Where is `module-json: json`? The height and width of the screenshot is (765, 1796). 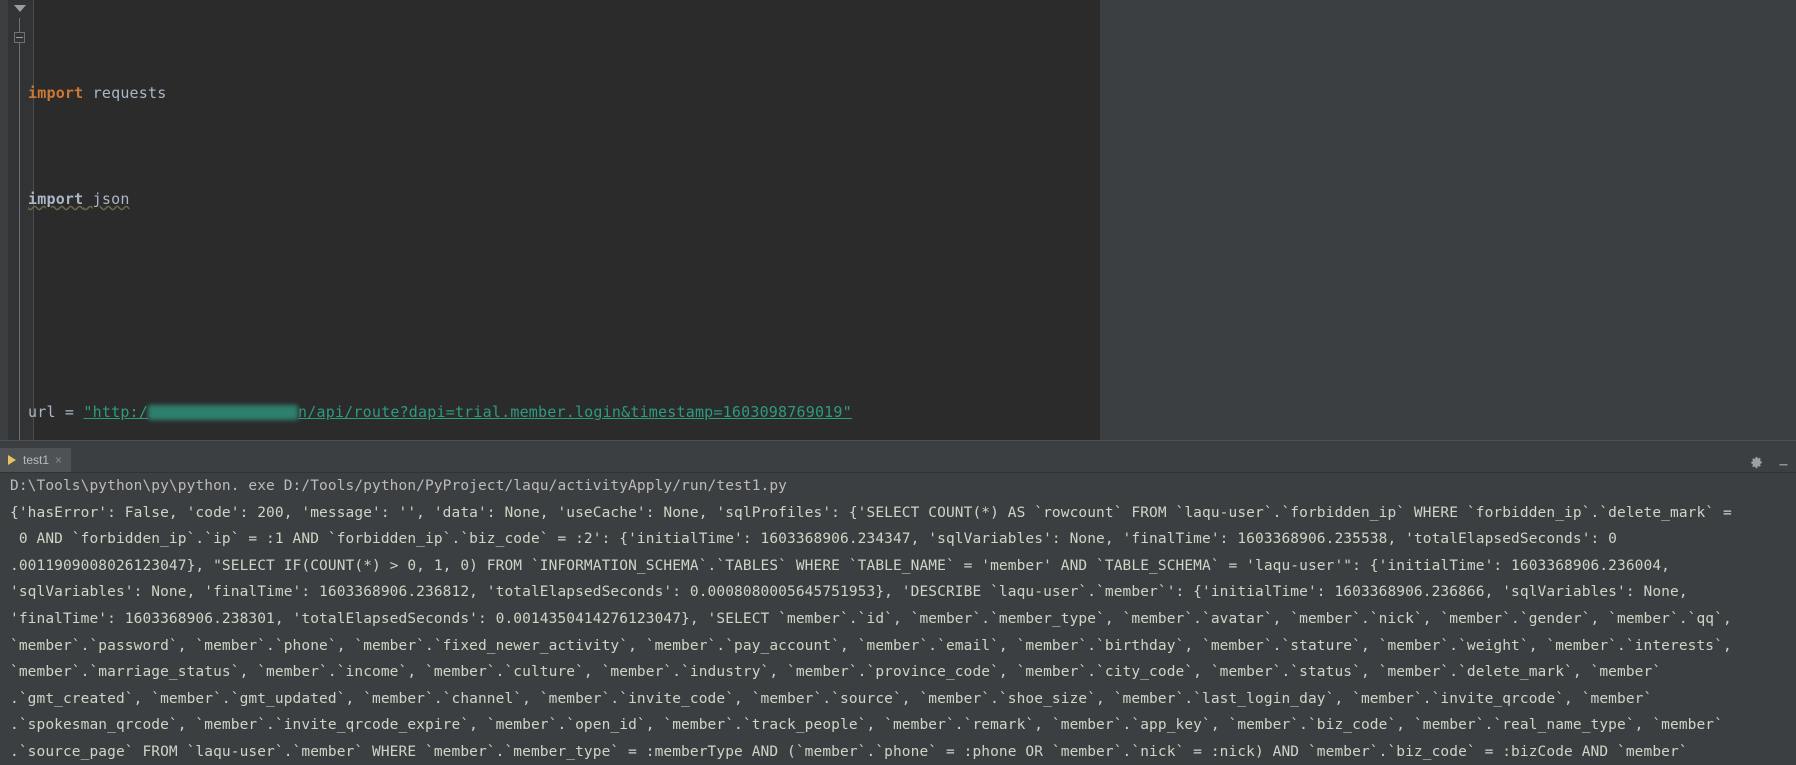 module-json: json is located at coordinates (111, 199).